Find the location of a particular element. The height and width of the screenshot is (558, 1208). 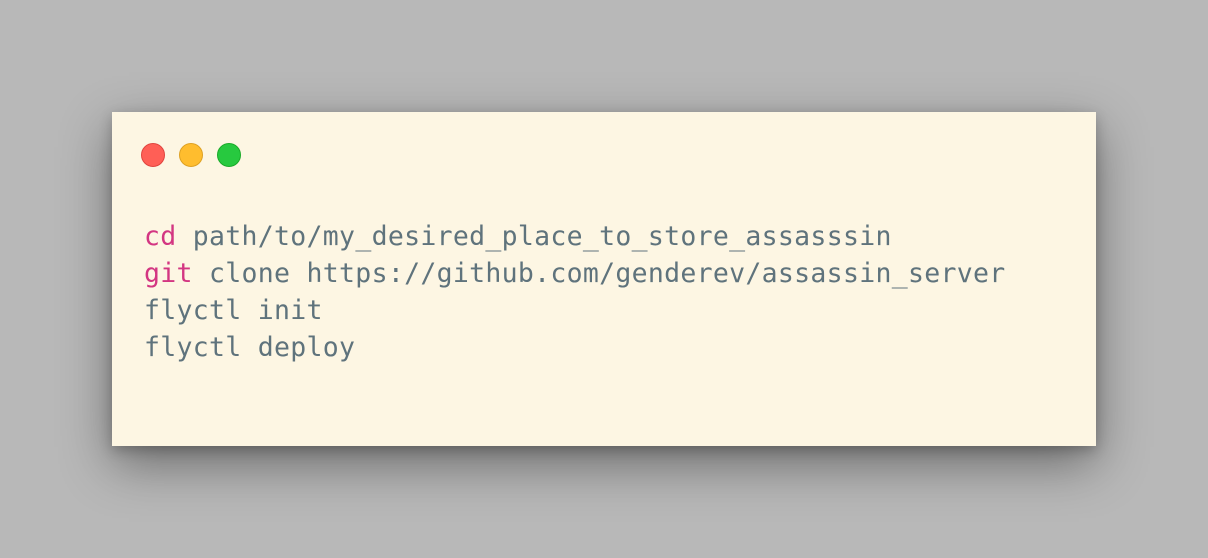

minimize-circle-icon is located at coordinates (191, 155).